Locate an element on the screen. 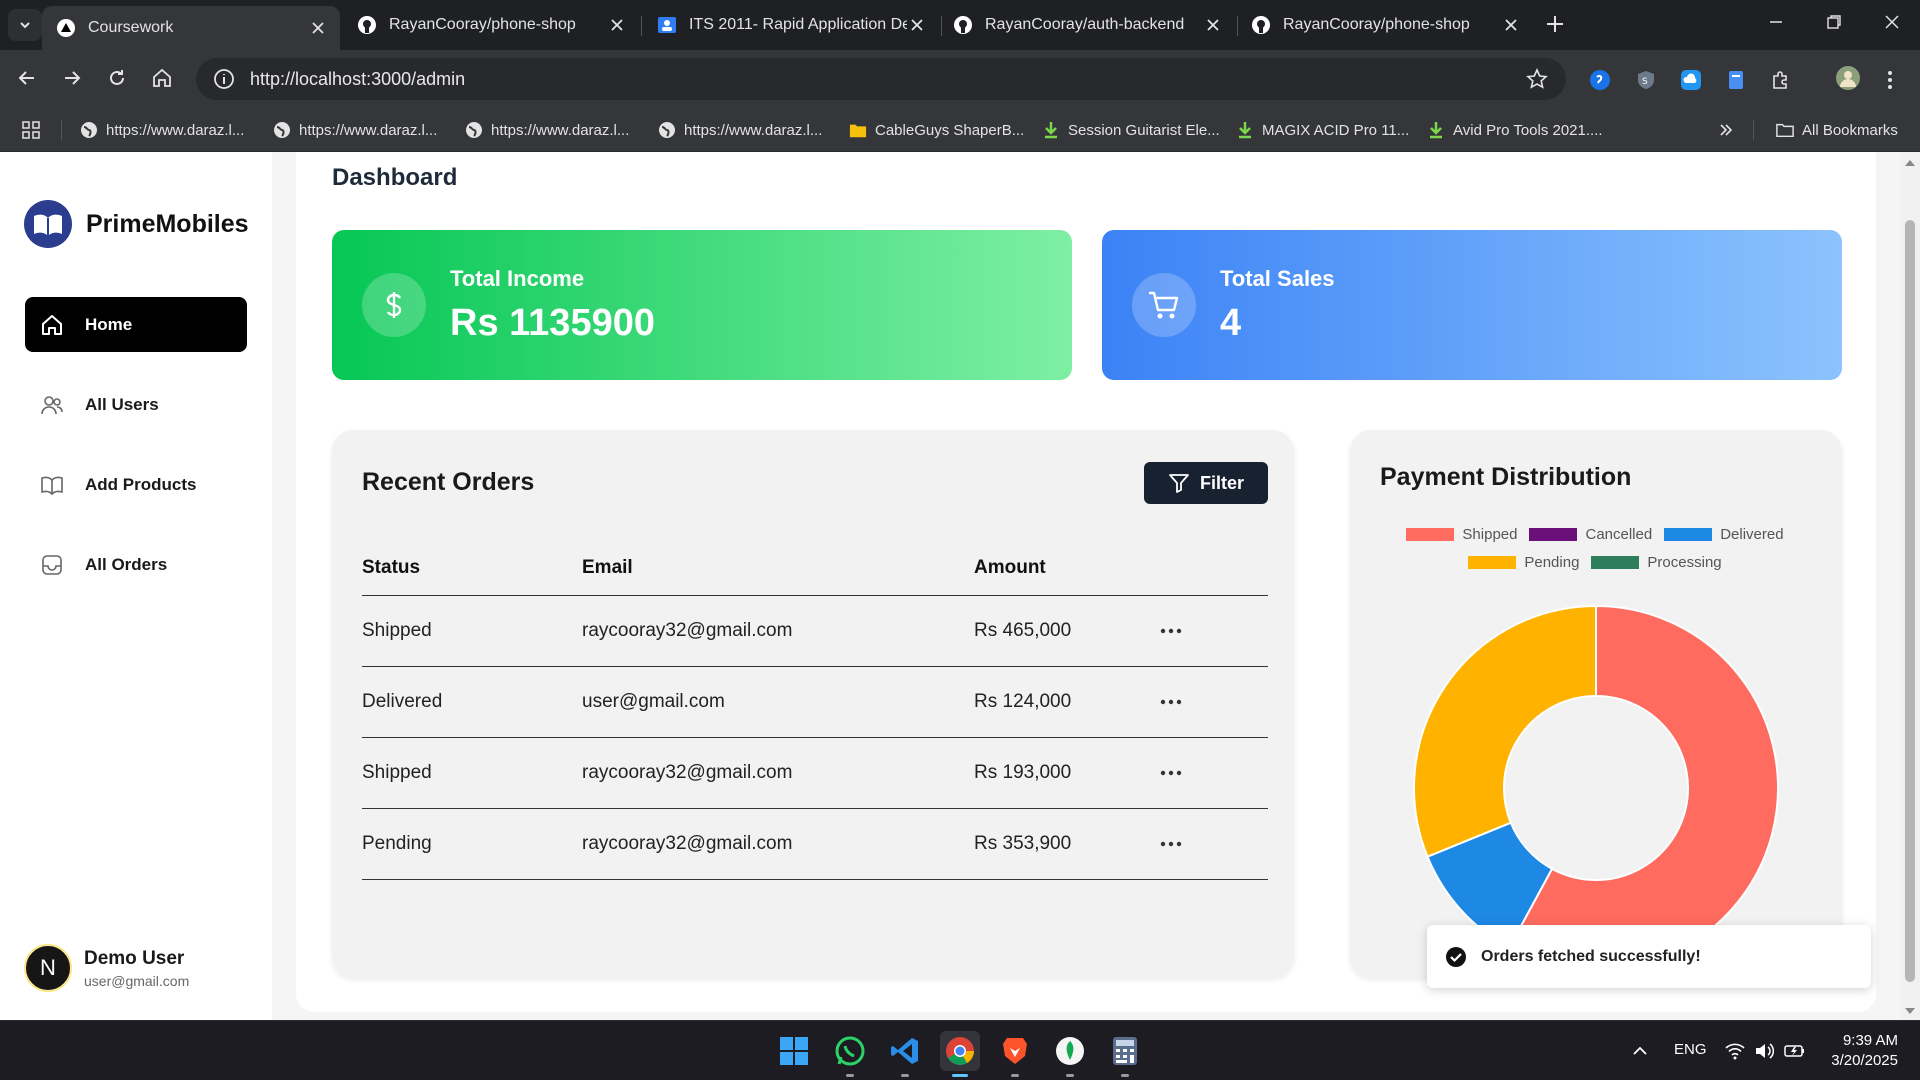 Image resolution: width=1920 pixels, height=1080 pixels. legend-item: Pending is located at coordinates (1523, 562).